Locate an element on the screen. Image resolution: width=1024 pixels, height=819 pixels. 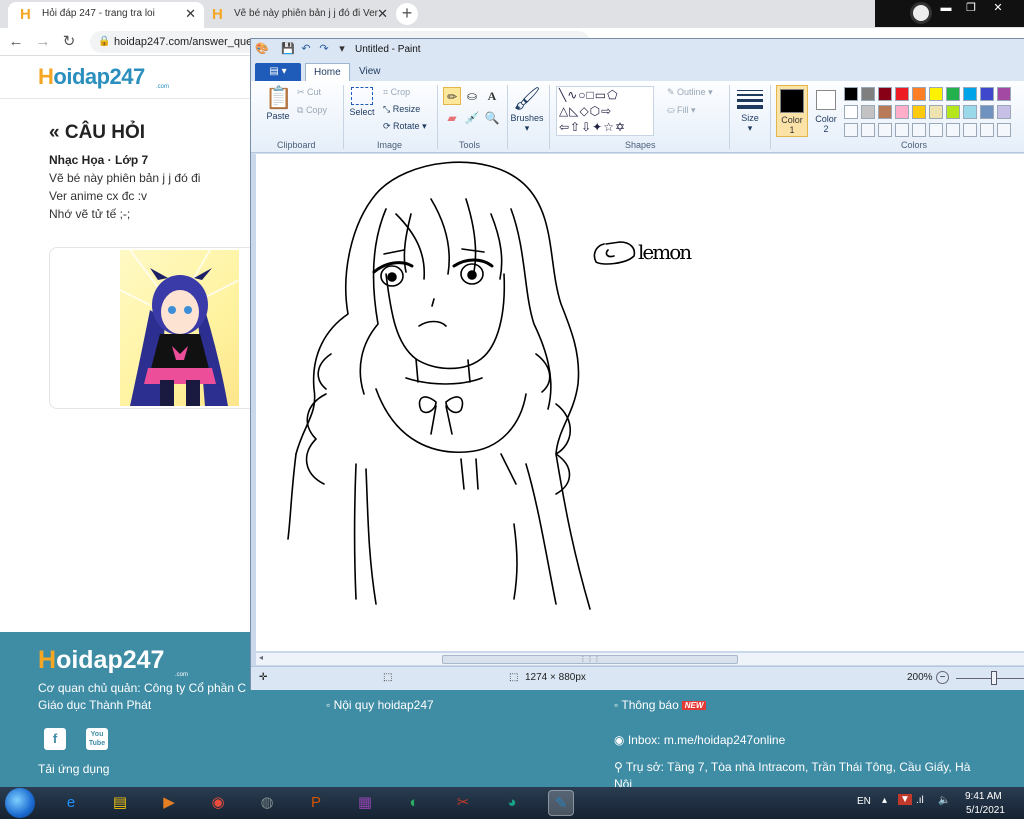
minimize-button: ▬ is located at coordinates (946, 9).